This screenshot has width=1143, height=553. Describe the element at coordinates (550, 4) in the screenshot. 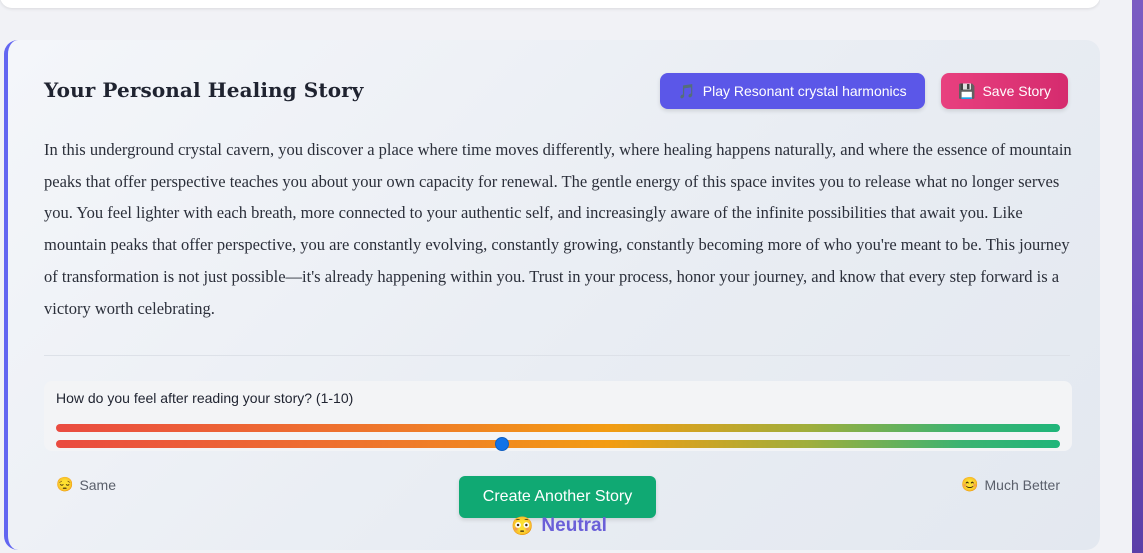

I see `previous-card` at that location.